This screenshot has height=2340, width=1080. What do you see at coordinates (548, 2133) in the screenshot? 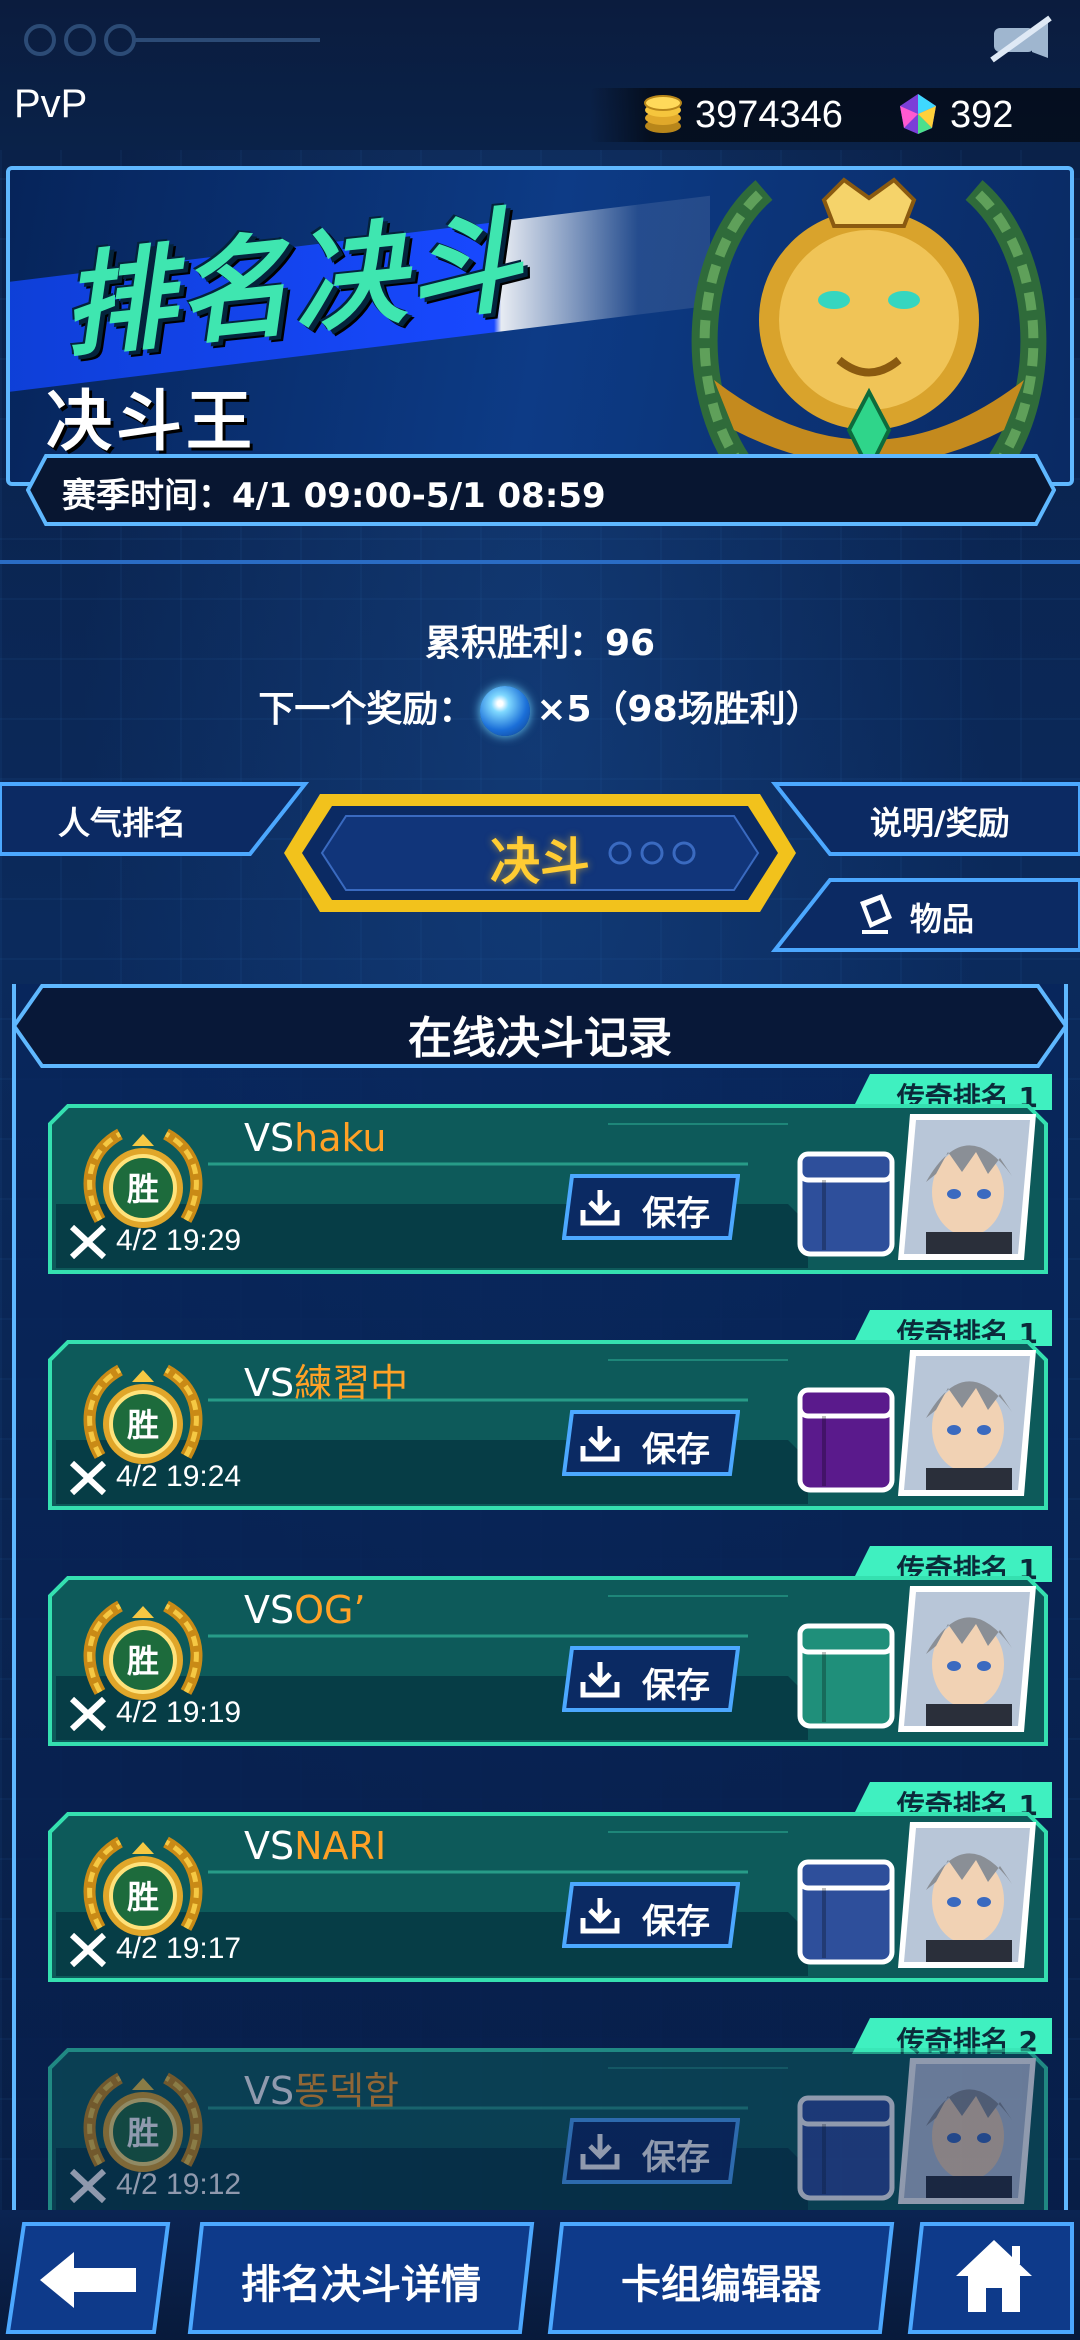
I see `record-card: 胜 VS똥덱함 保存 4/2 19:12` at bounding box center [548, 2133].